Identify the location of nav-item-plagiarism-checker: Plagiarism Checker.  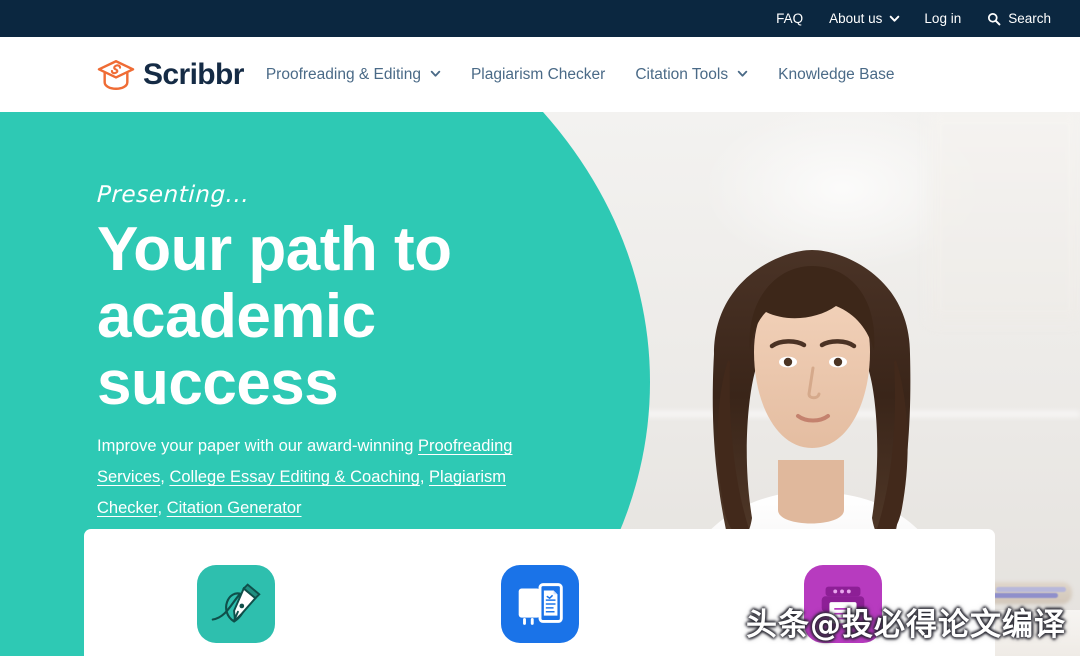
(538, 75).